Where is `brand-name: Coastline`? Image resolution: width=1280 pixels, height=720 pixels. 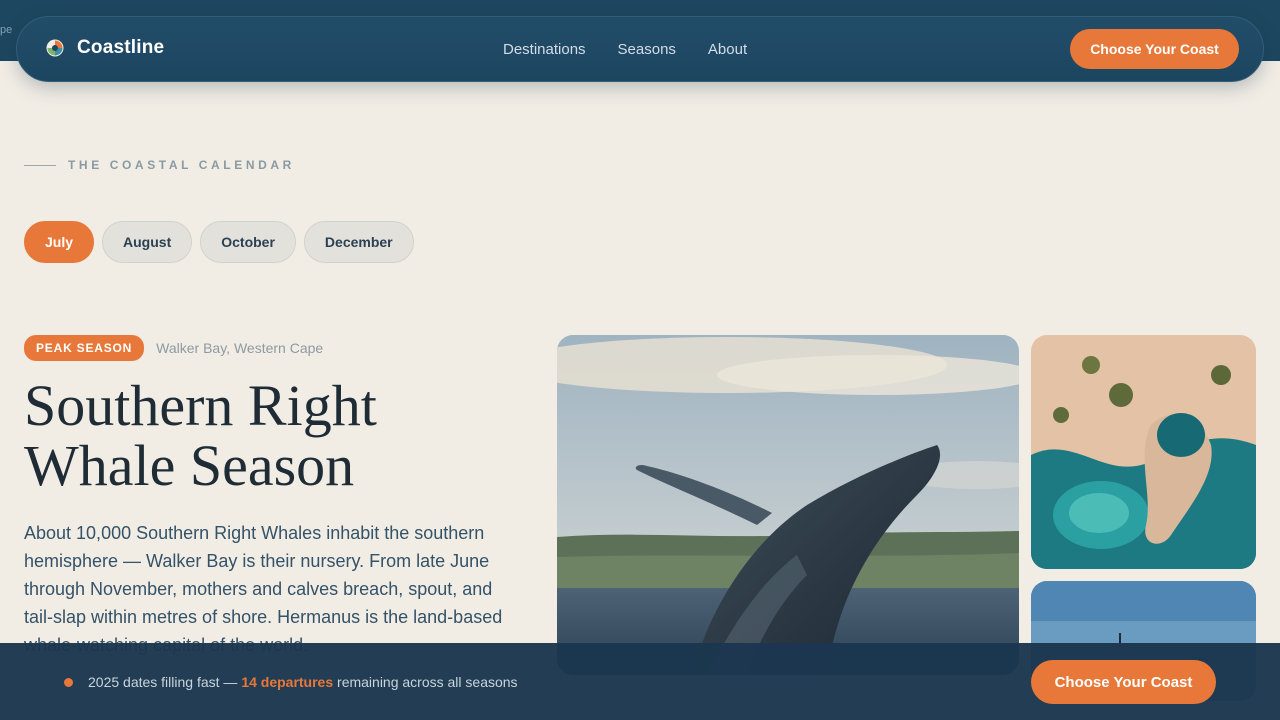 brand-name: Coastline is located at coordinates (121, 47).